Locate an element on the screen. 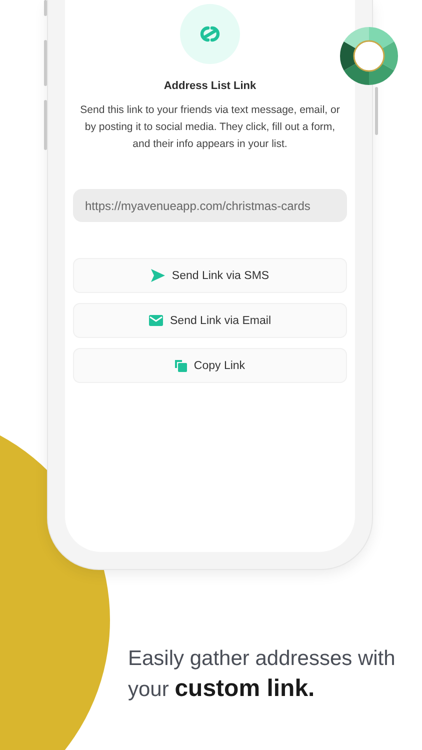  screen-title: Address List Link is located at coordinates (210, 86).